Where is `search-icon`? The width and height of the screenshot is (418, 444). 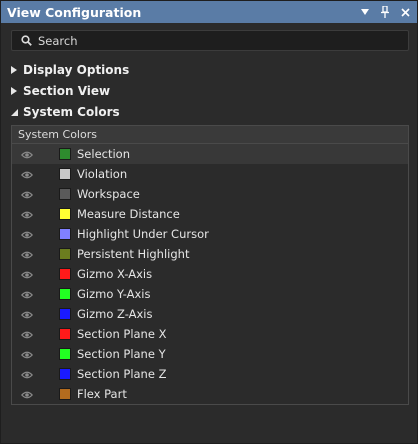 search-icon is located at coordinates (26, 40).